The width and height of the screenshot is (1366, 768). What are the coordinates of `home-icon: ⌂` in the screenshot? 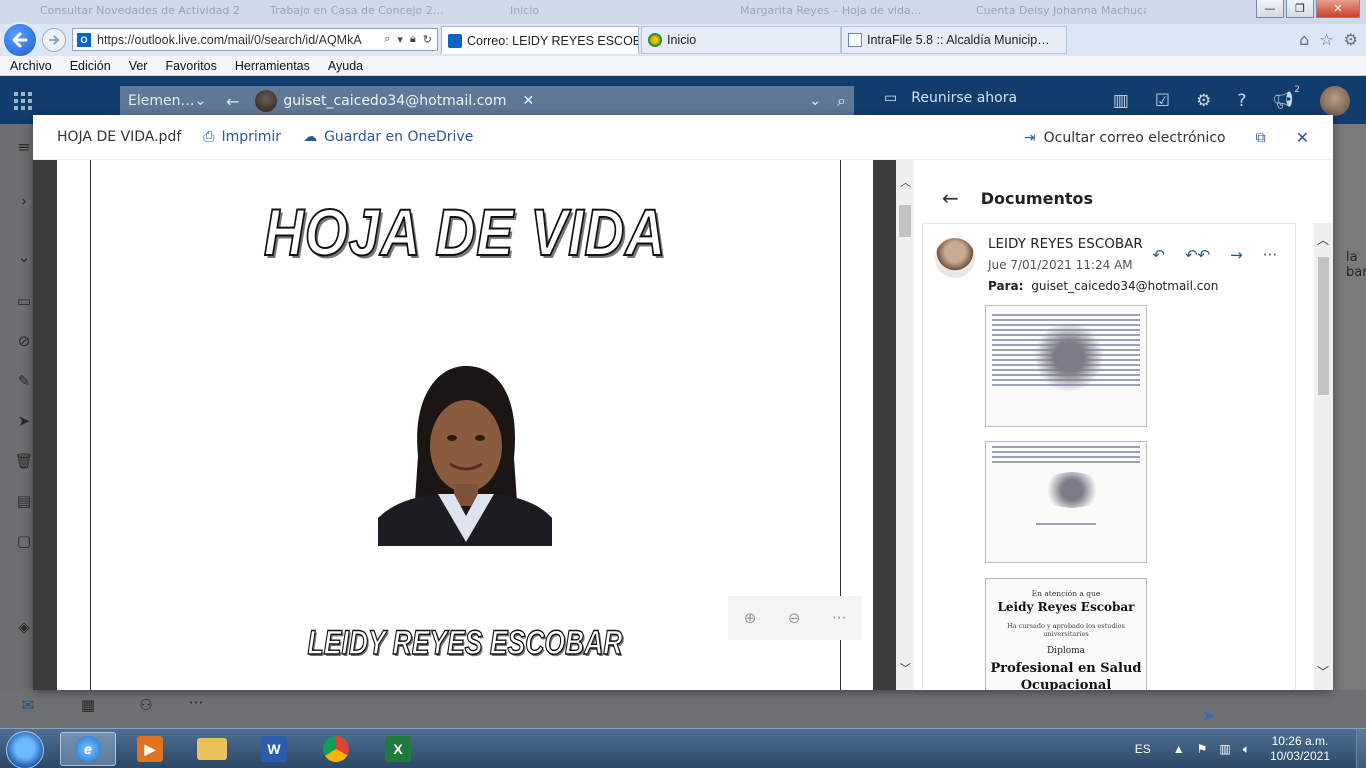 It's located at (1304, 39).